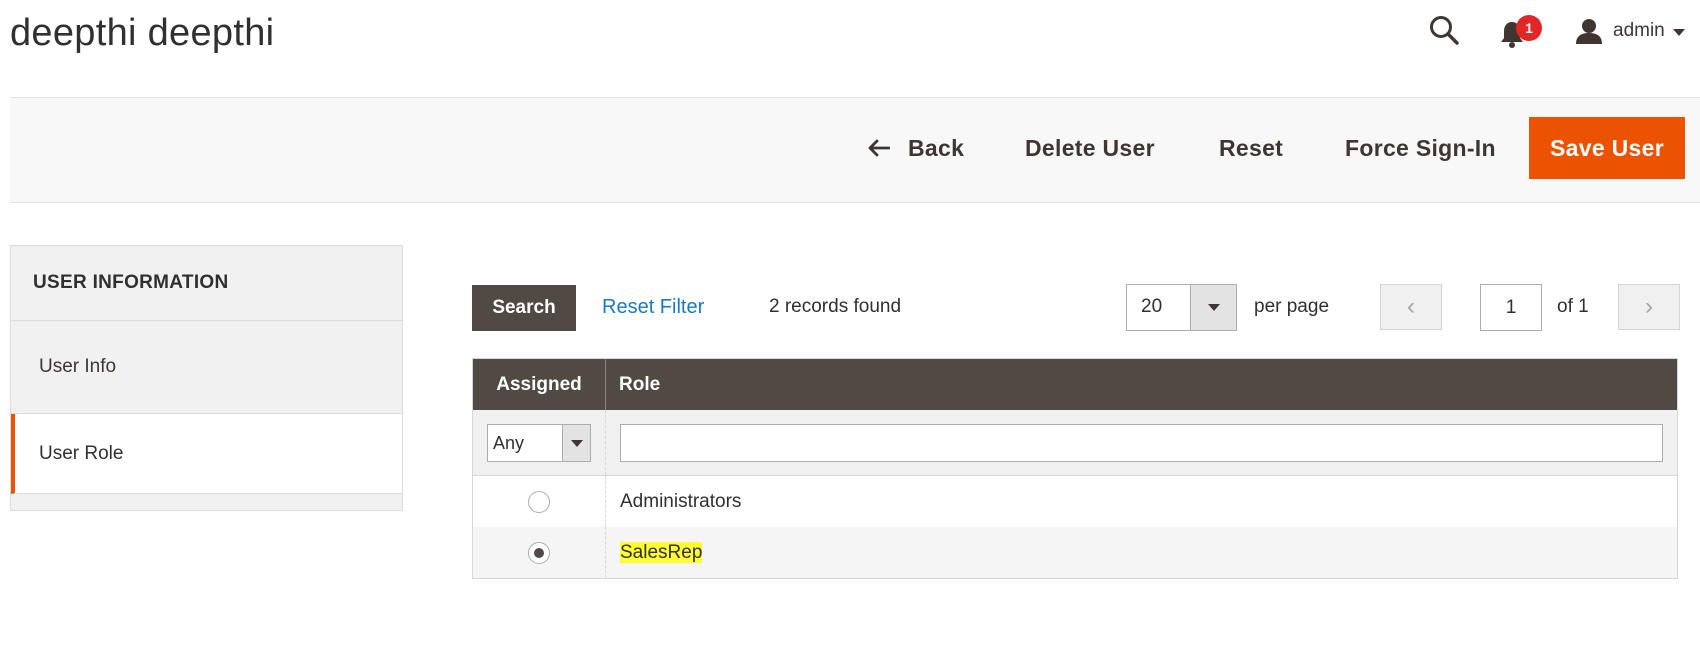  What do you see at coordinates (1292, 306) in the screenshot?
I see `per-page-label: per page` at bounding box center [1292, 306].